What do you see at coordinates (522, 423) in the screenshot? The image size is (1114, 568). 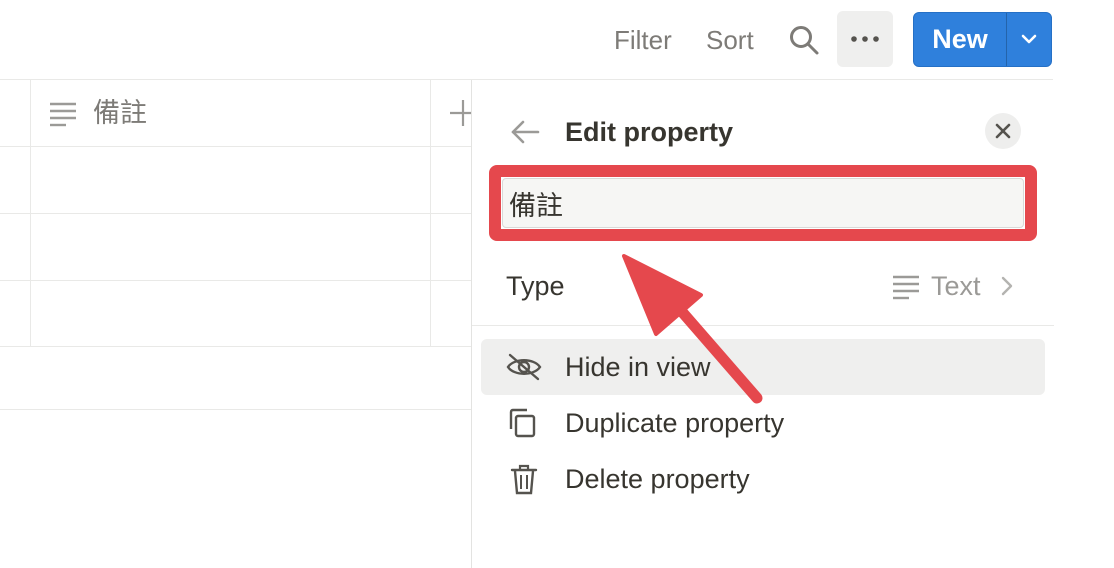 I see `duplicate-icon` at bounding box center [522, 423].